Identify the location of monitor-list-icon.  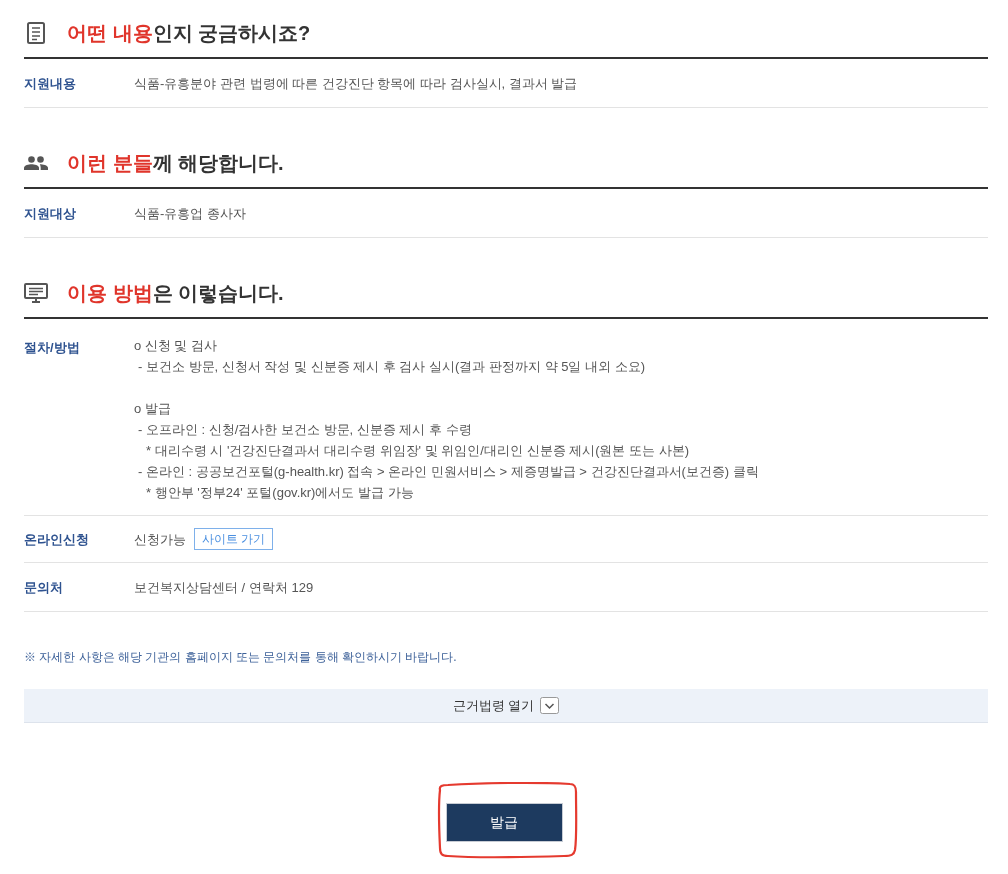
(36, 293).